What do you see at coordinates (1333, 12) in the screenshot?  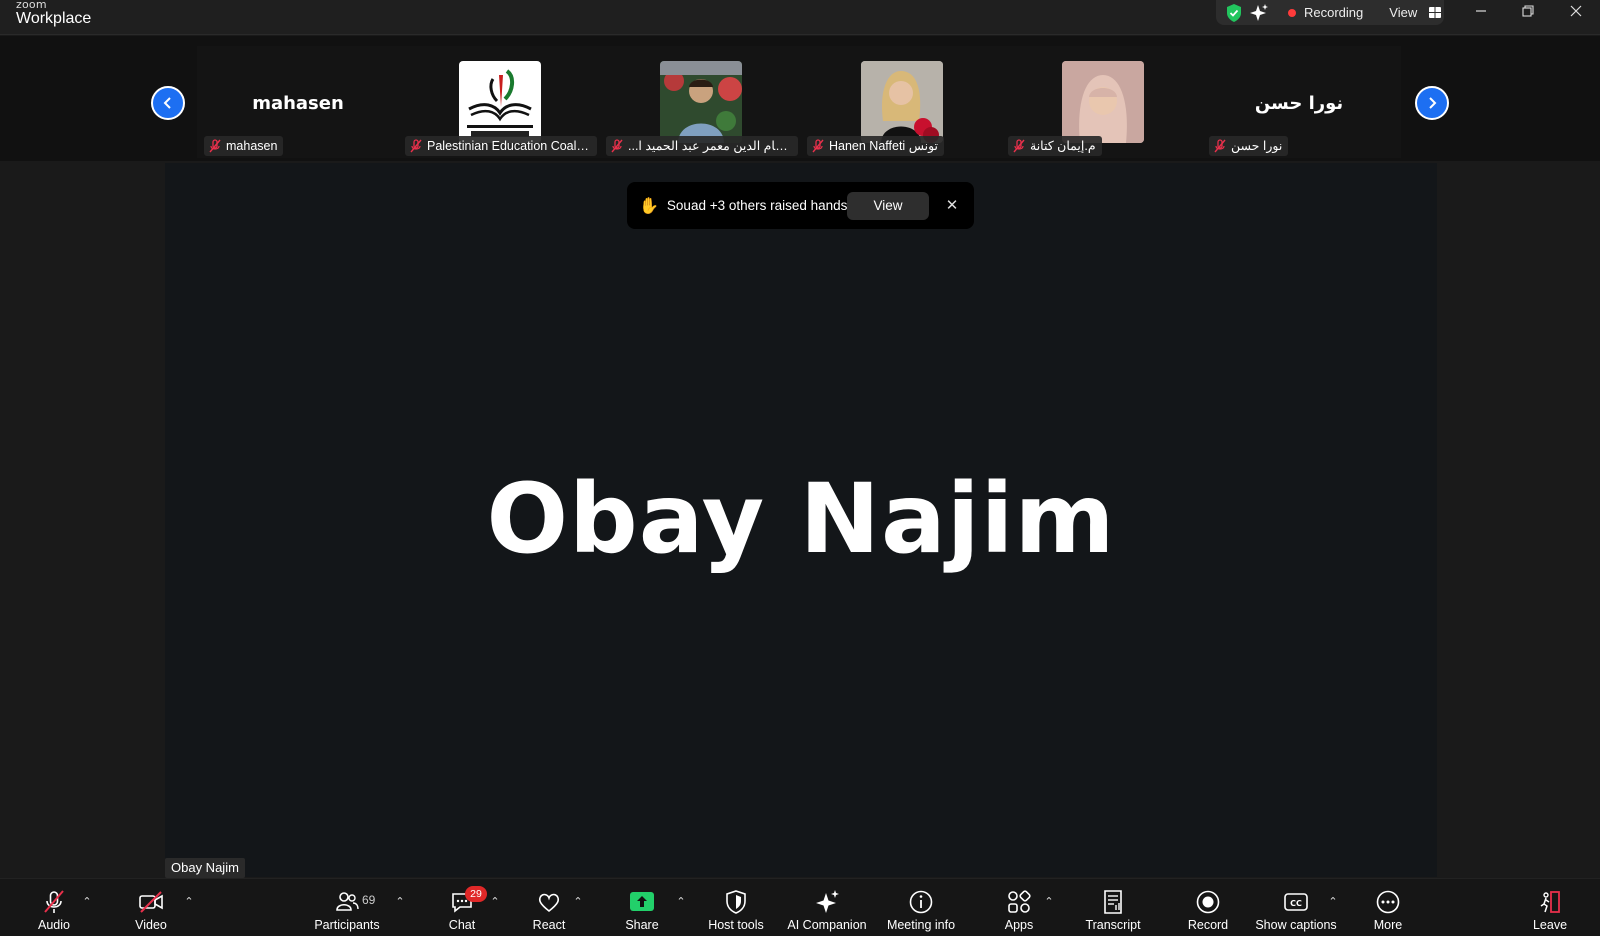 I see `recording-label: Recording` at bounding box center [1333, 12].